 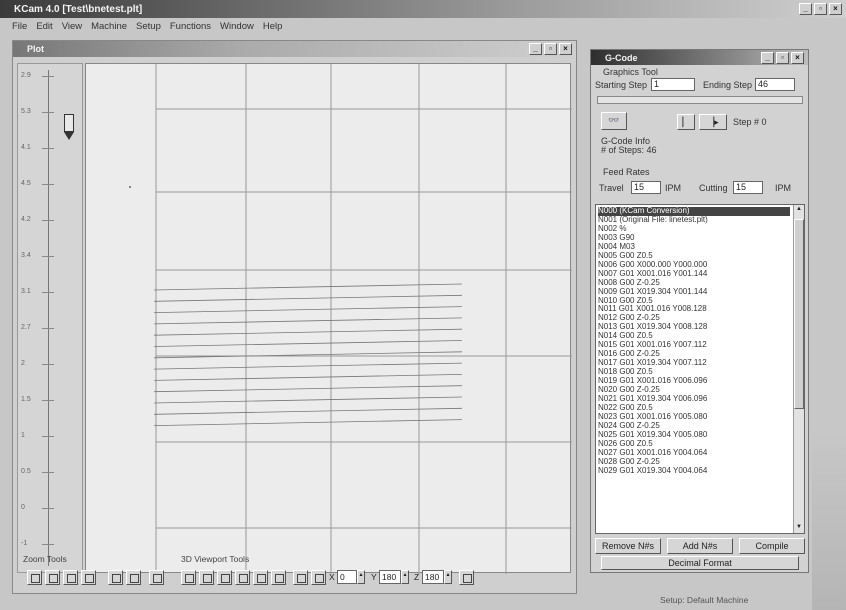 I want to click on close-button: ×, so click(x=835, y=9).